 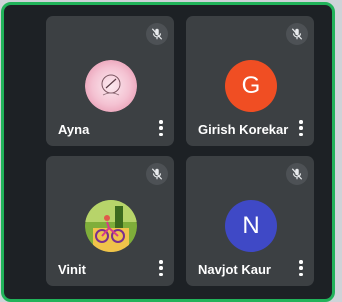 What do you see at coordinates (251, 86) in the screenshot?
I see `avatar: G` at bounding box center [251, 86].